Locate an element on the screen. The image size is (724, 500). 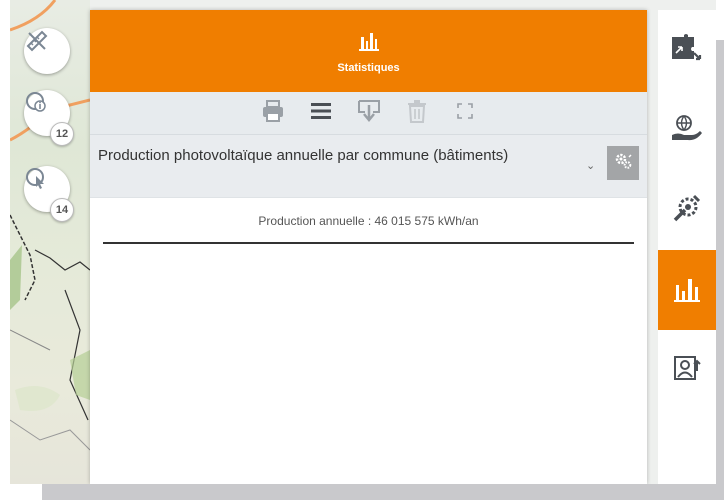
sidebar-item-extensions is located at coordinates (687, 50).